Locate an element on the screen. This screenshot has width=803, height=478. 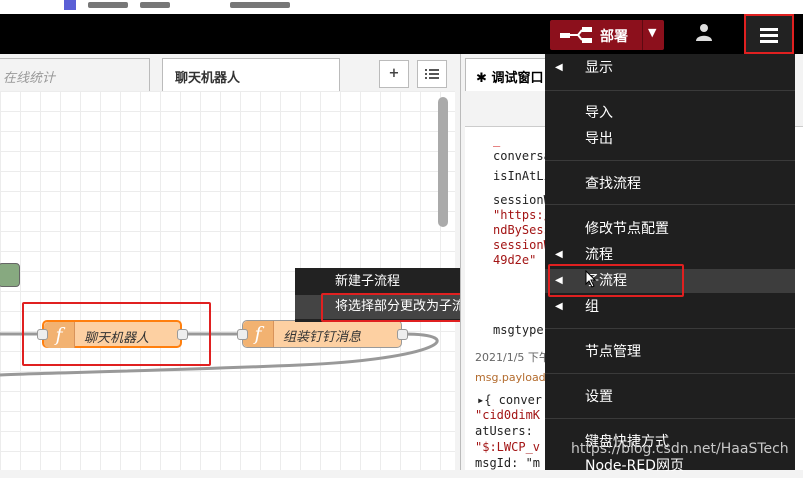
bookmark-icon is located at coordinates (70, 5).